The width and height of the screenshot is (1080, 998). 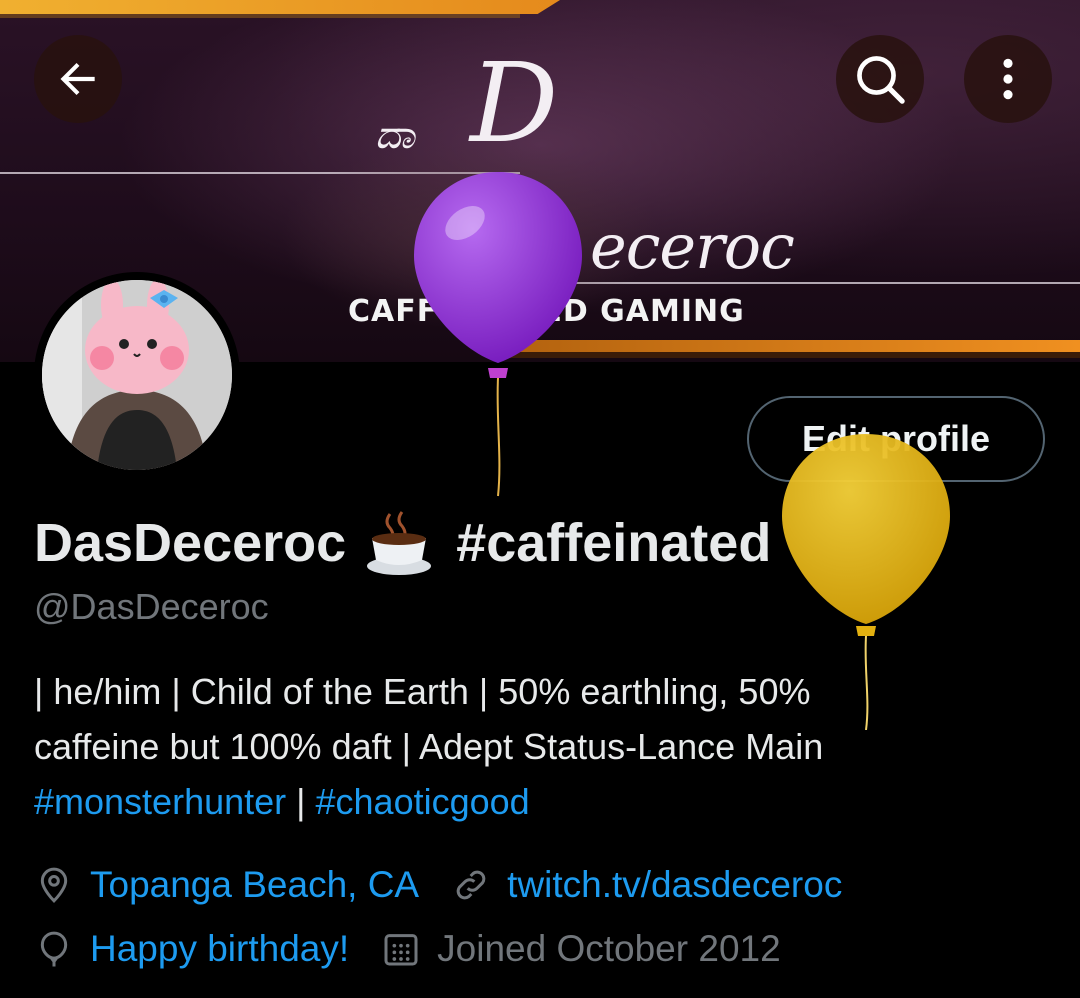 I want to click on logo-prefix: ದಾ, so click(x=395, y=135).